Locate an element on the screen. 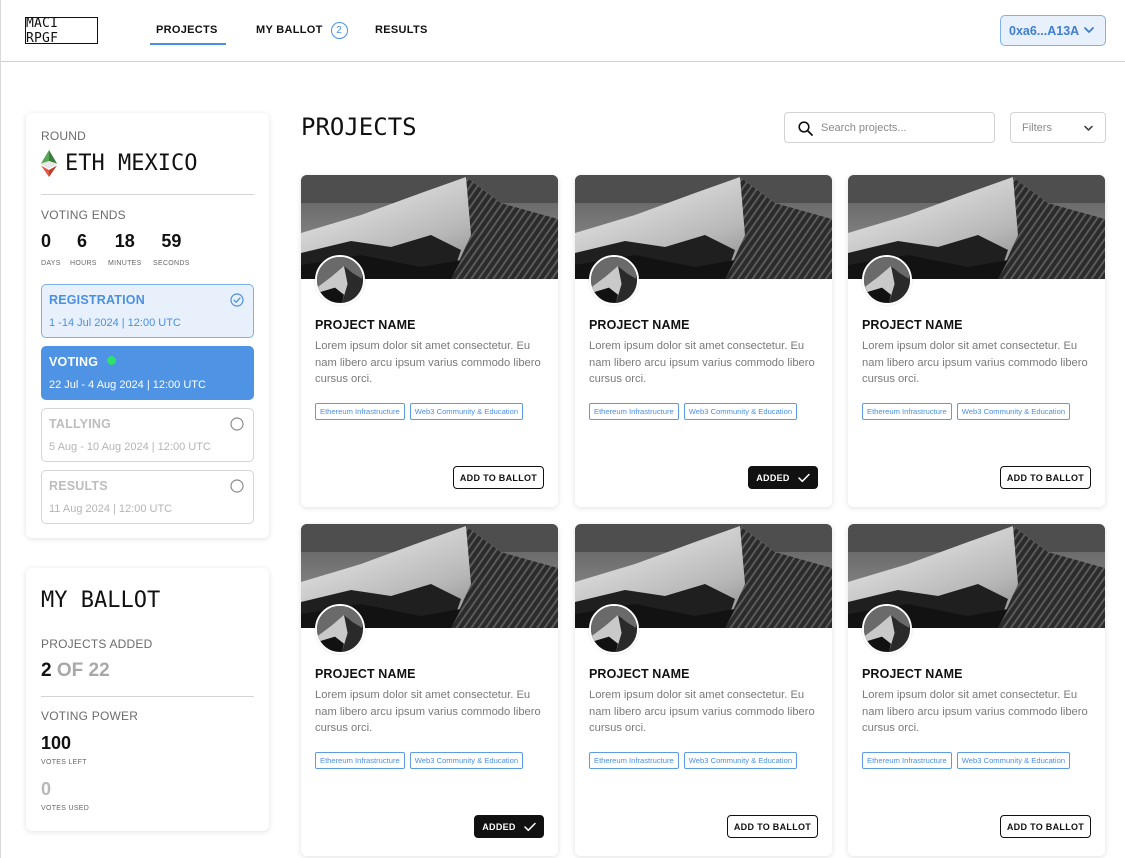 Image resolution: width=1125 pixels, height=858 pixels. round-title: ETH MEXICO is located at coordinates (119, 163).